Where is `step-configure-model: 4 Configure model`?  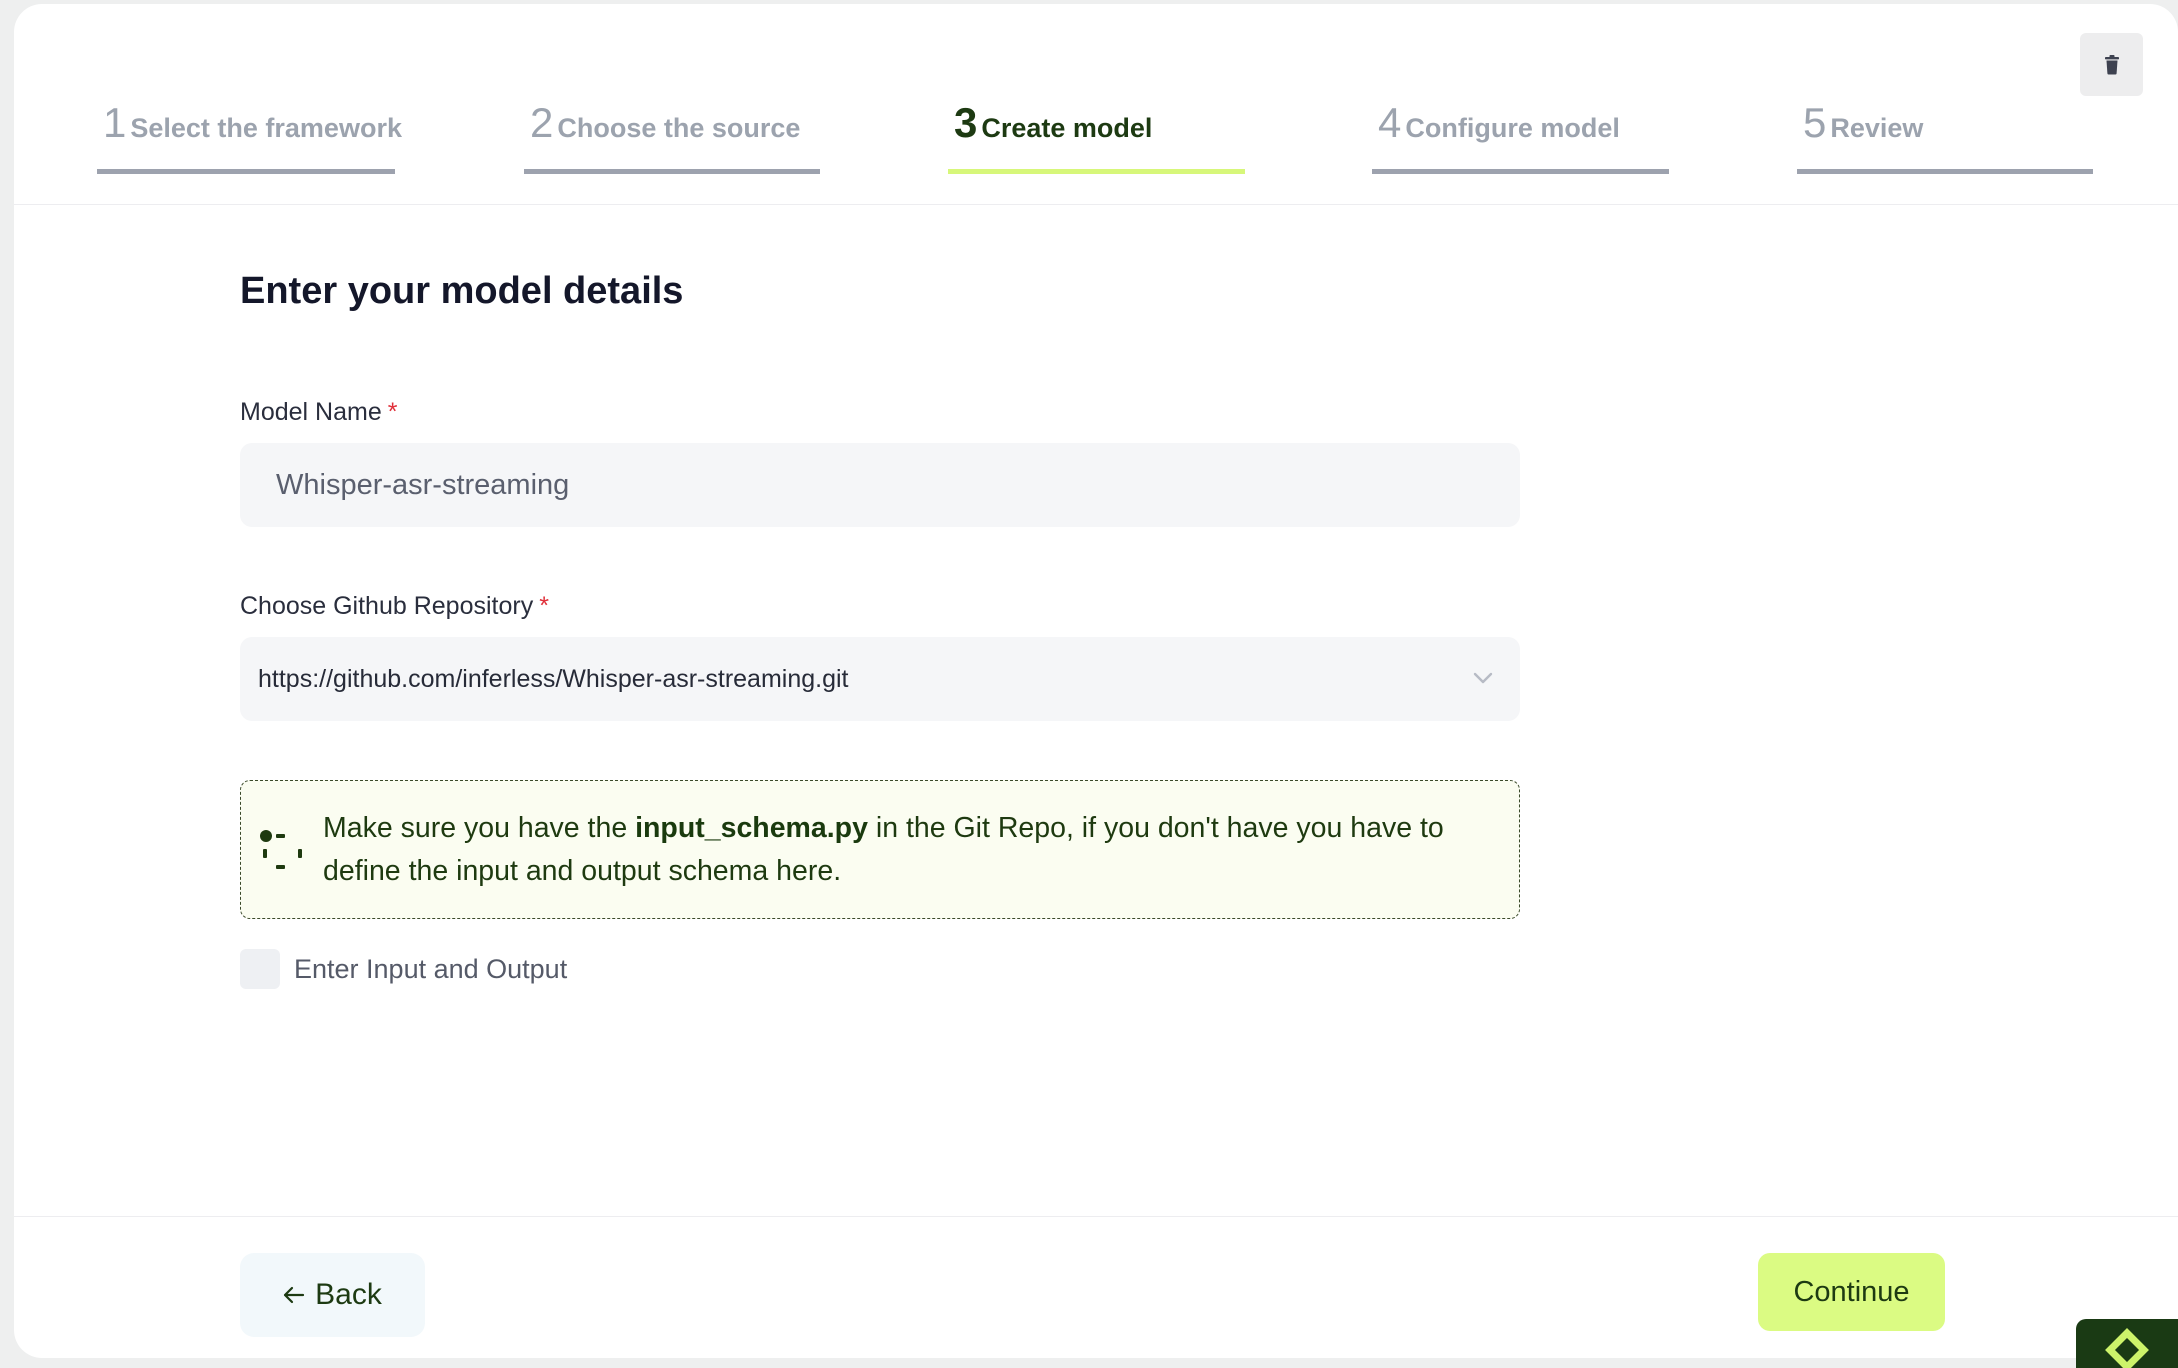 step-configure-model: 4 Configure model is located at coordinates (1520, 138).